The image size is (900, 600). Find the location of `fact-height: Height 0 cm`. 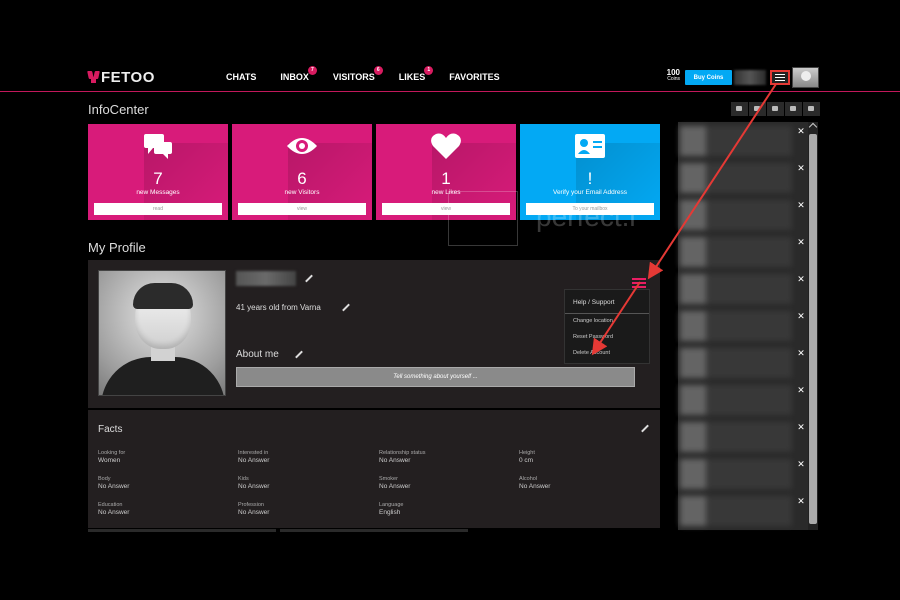

fact-height: Height 0 cm is located at coordinates (527, 457).